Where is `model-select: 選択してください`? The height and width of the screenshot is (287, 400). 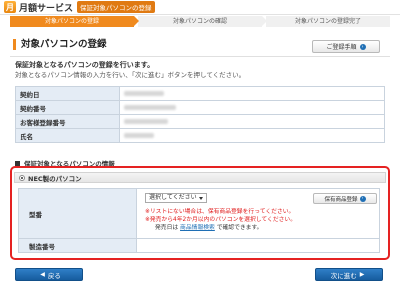 model-select: 選択してください is located at coordinates (176, 198).